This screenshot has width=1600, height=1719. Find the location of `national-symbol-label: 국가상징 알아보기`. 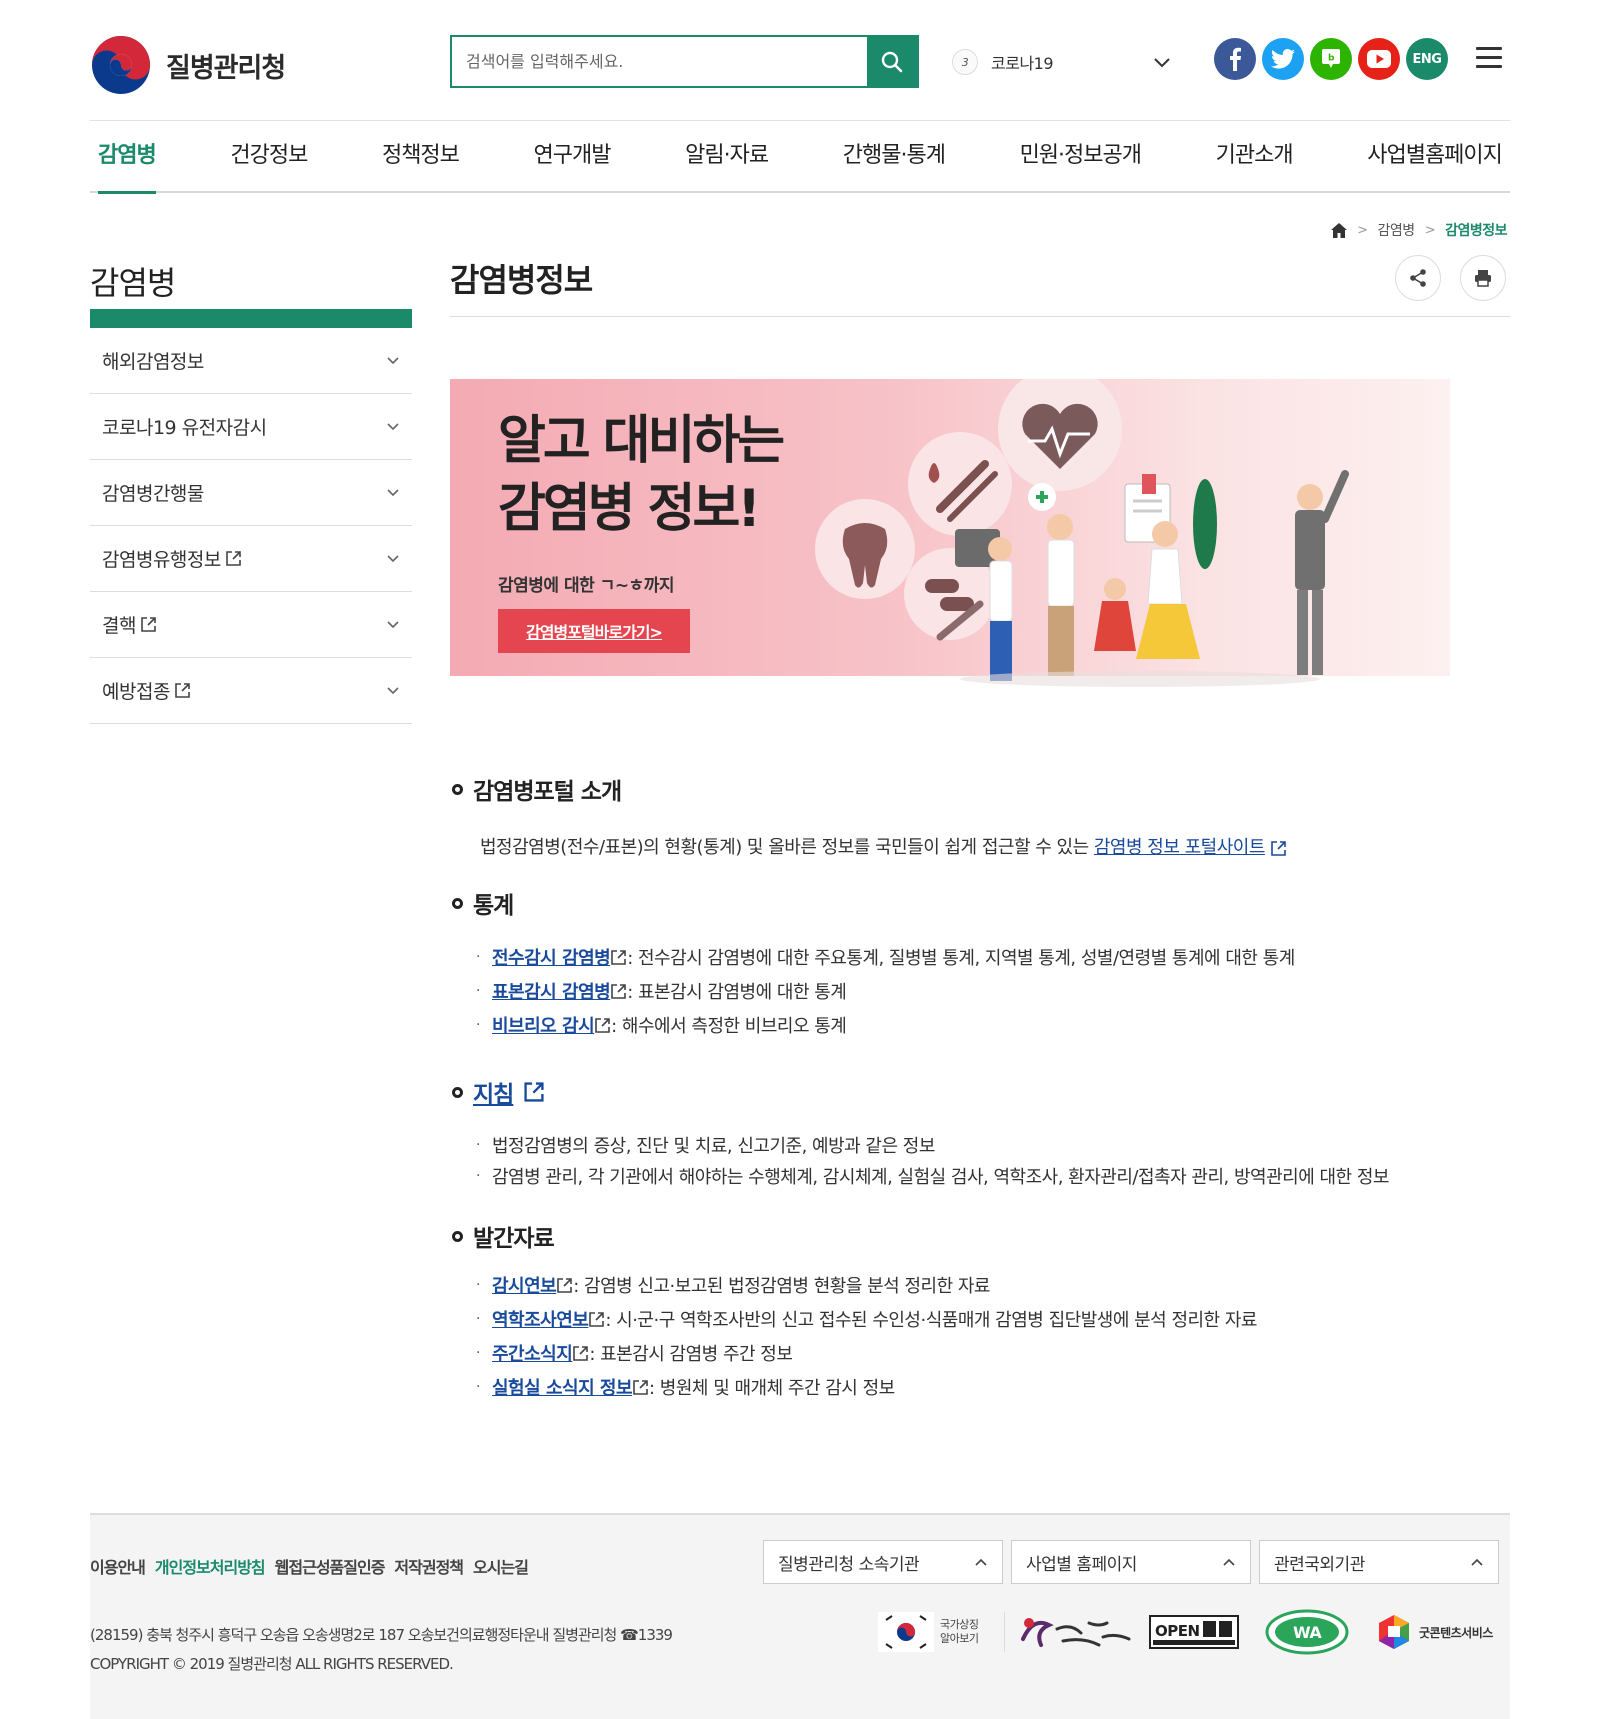

national-symbol-label: 국가상징 알아보기 is located at coordinates (959, 1631).